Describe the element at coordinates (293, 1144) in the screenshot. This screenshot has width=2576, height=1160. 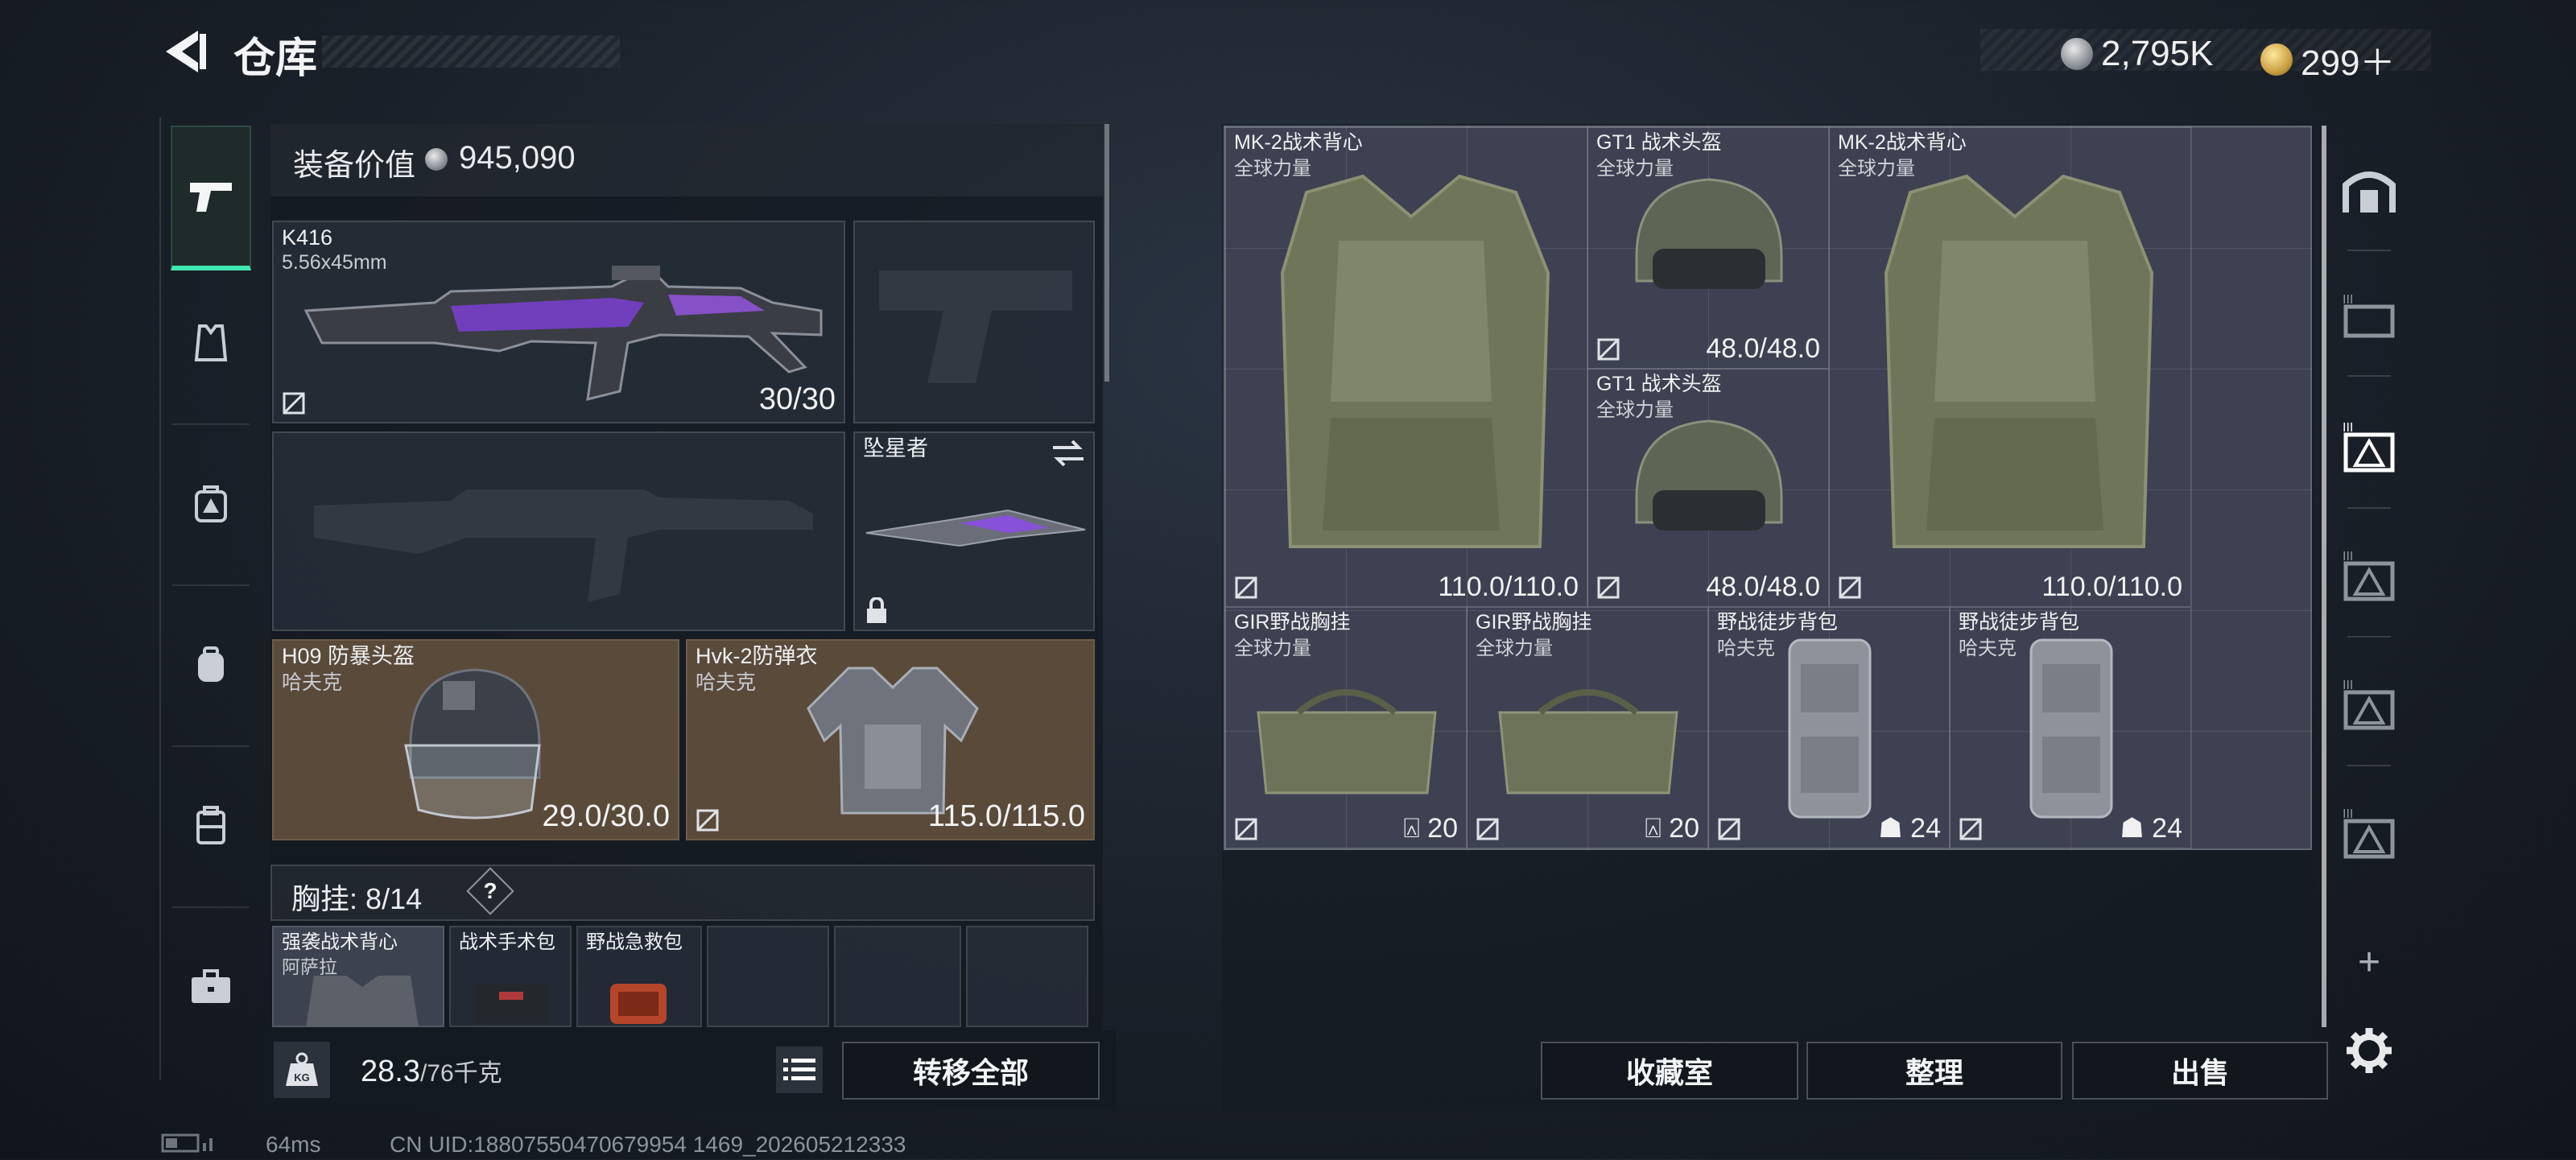
I see `ping-text: 64ms` at that location.